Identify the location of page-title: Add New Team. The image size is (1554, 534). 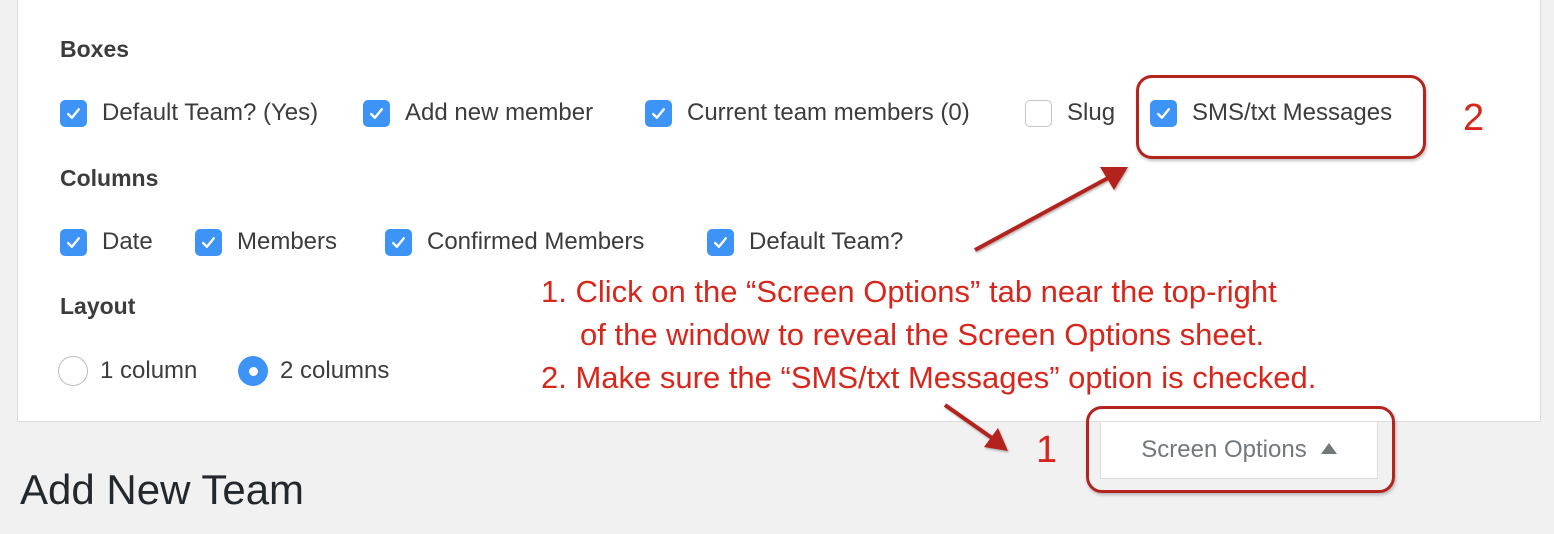
(162, 489).